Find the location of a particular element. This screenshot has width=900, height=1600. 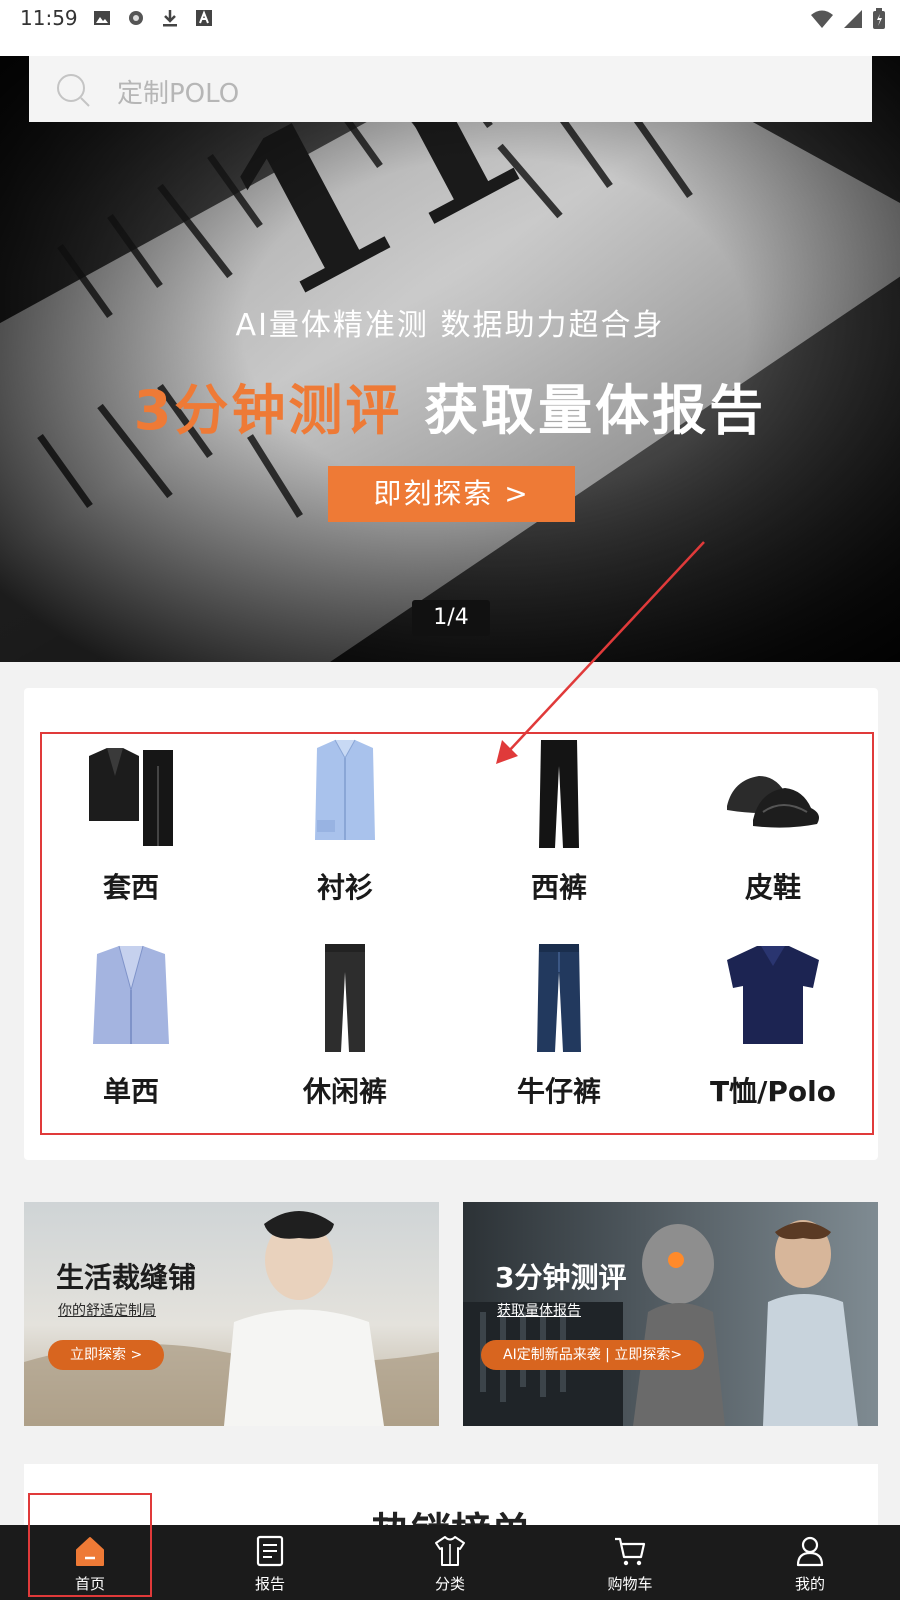

search-icon is located at coordinates (73, 90).